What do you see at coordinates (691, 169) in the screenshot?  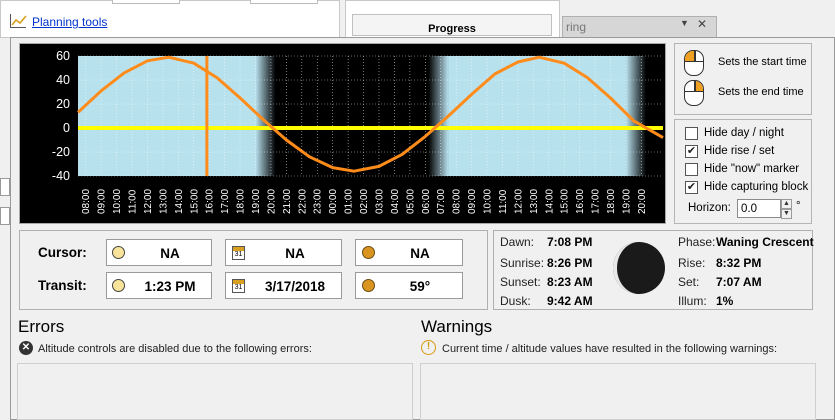 I see `hide-now-marker-checkbox` at bounding box center [691, 169].